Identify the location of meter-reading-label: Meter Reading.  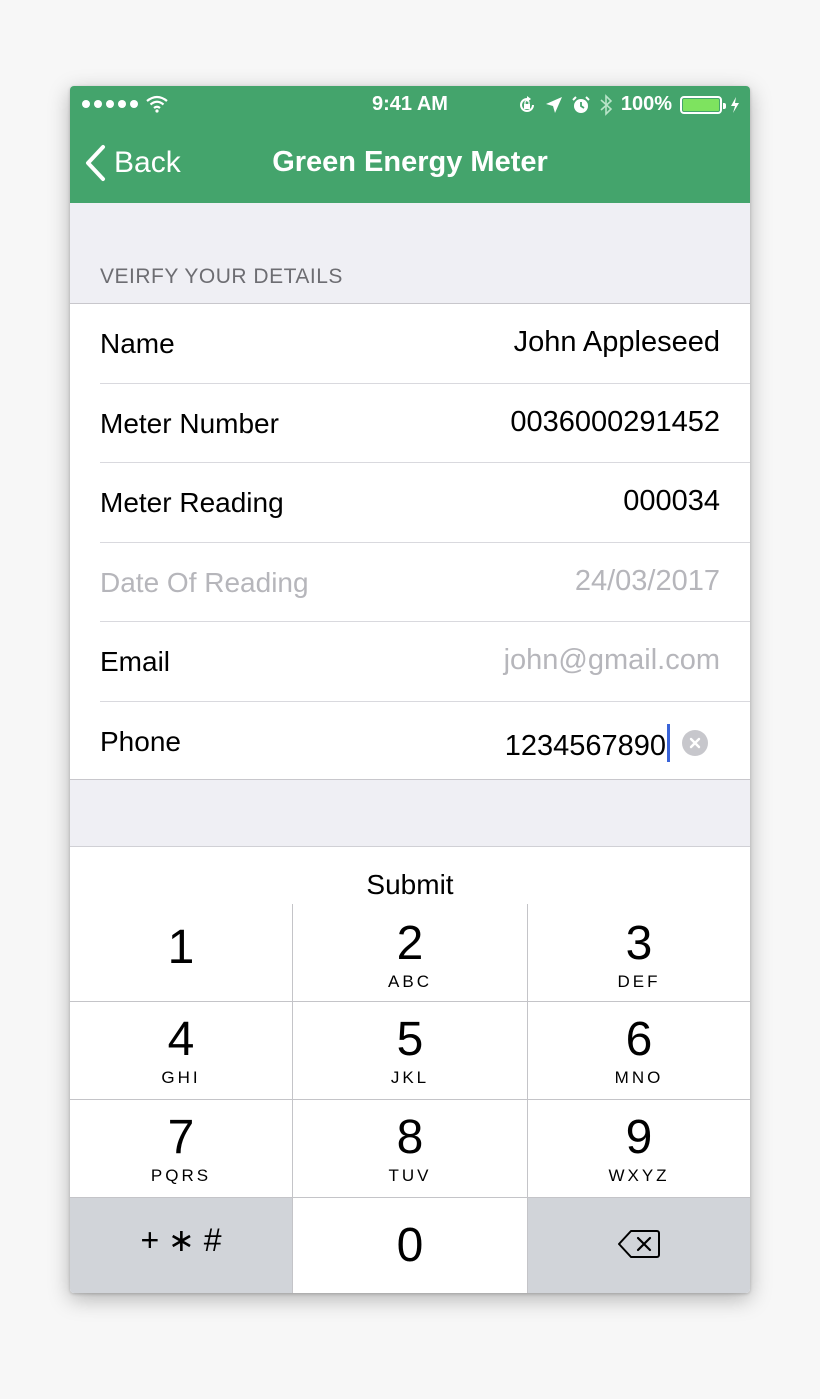
(192, 502).